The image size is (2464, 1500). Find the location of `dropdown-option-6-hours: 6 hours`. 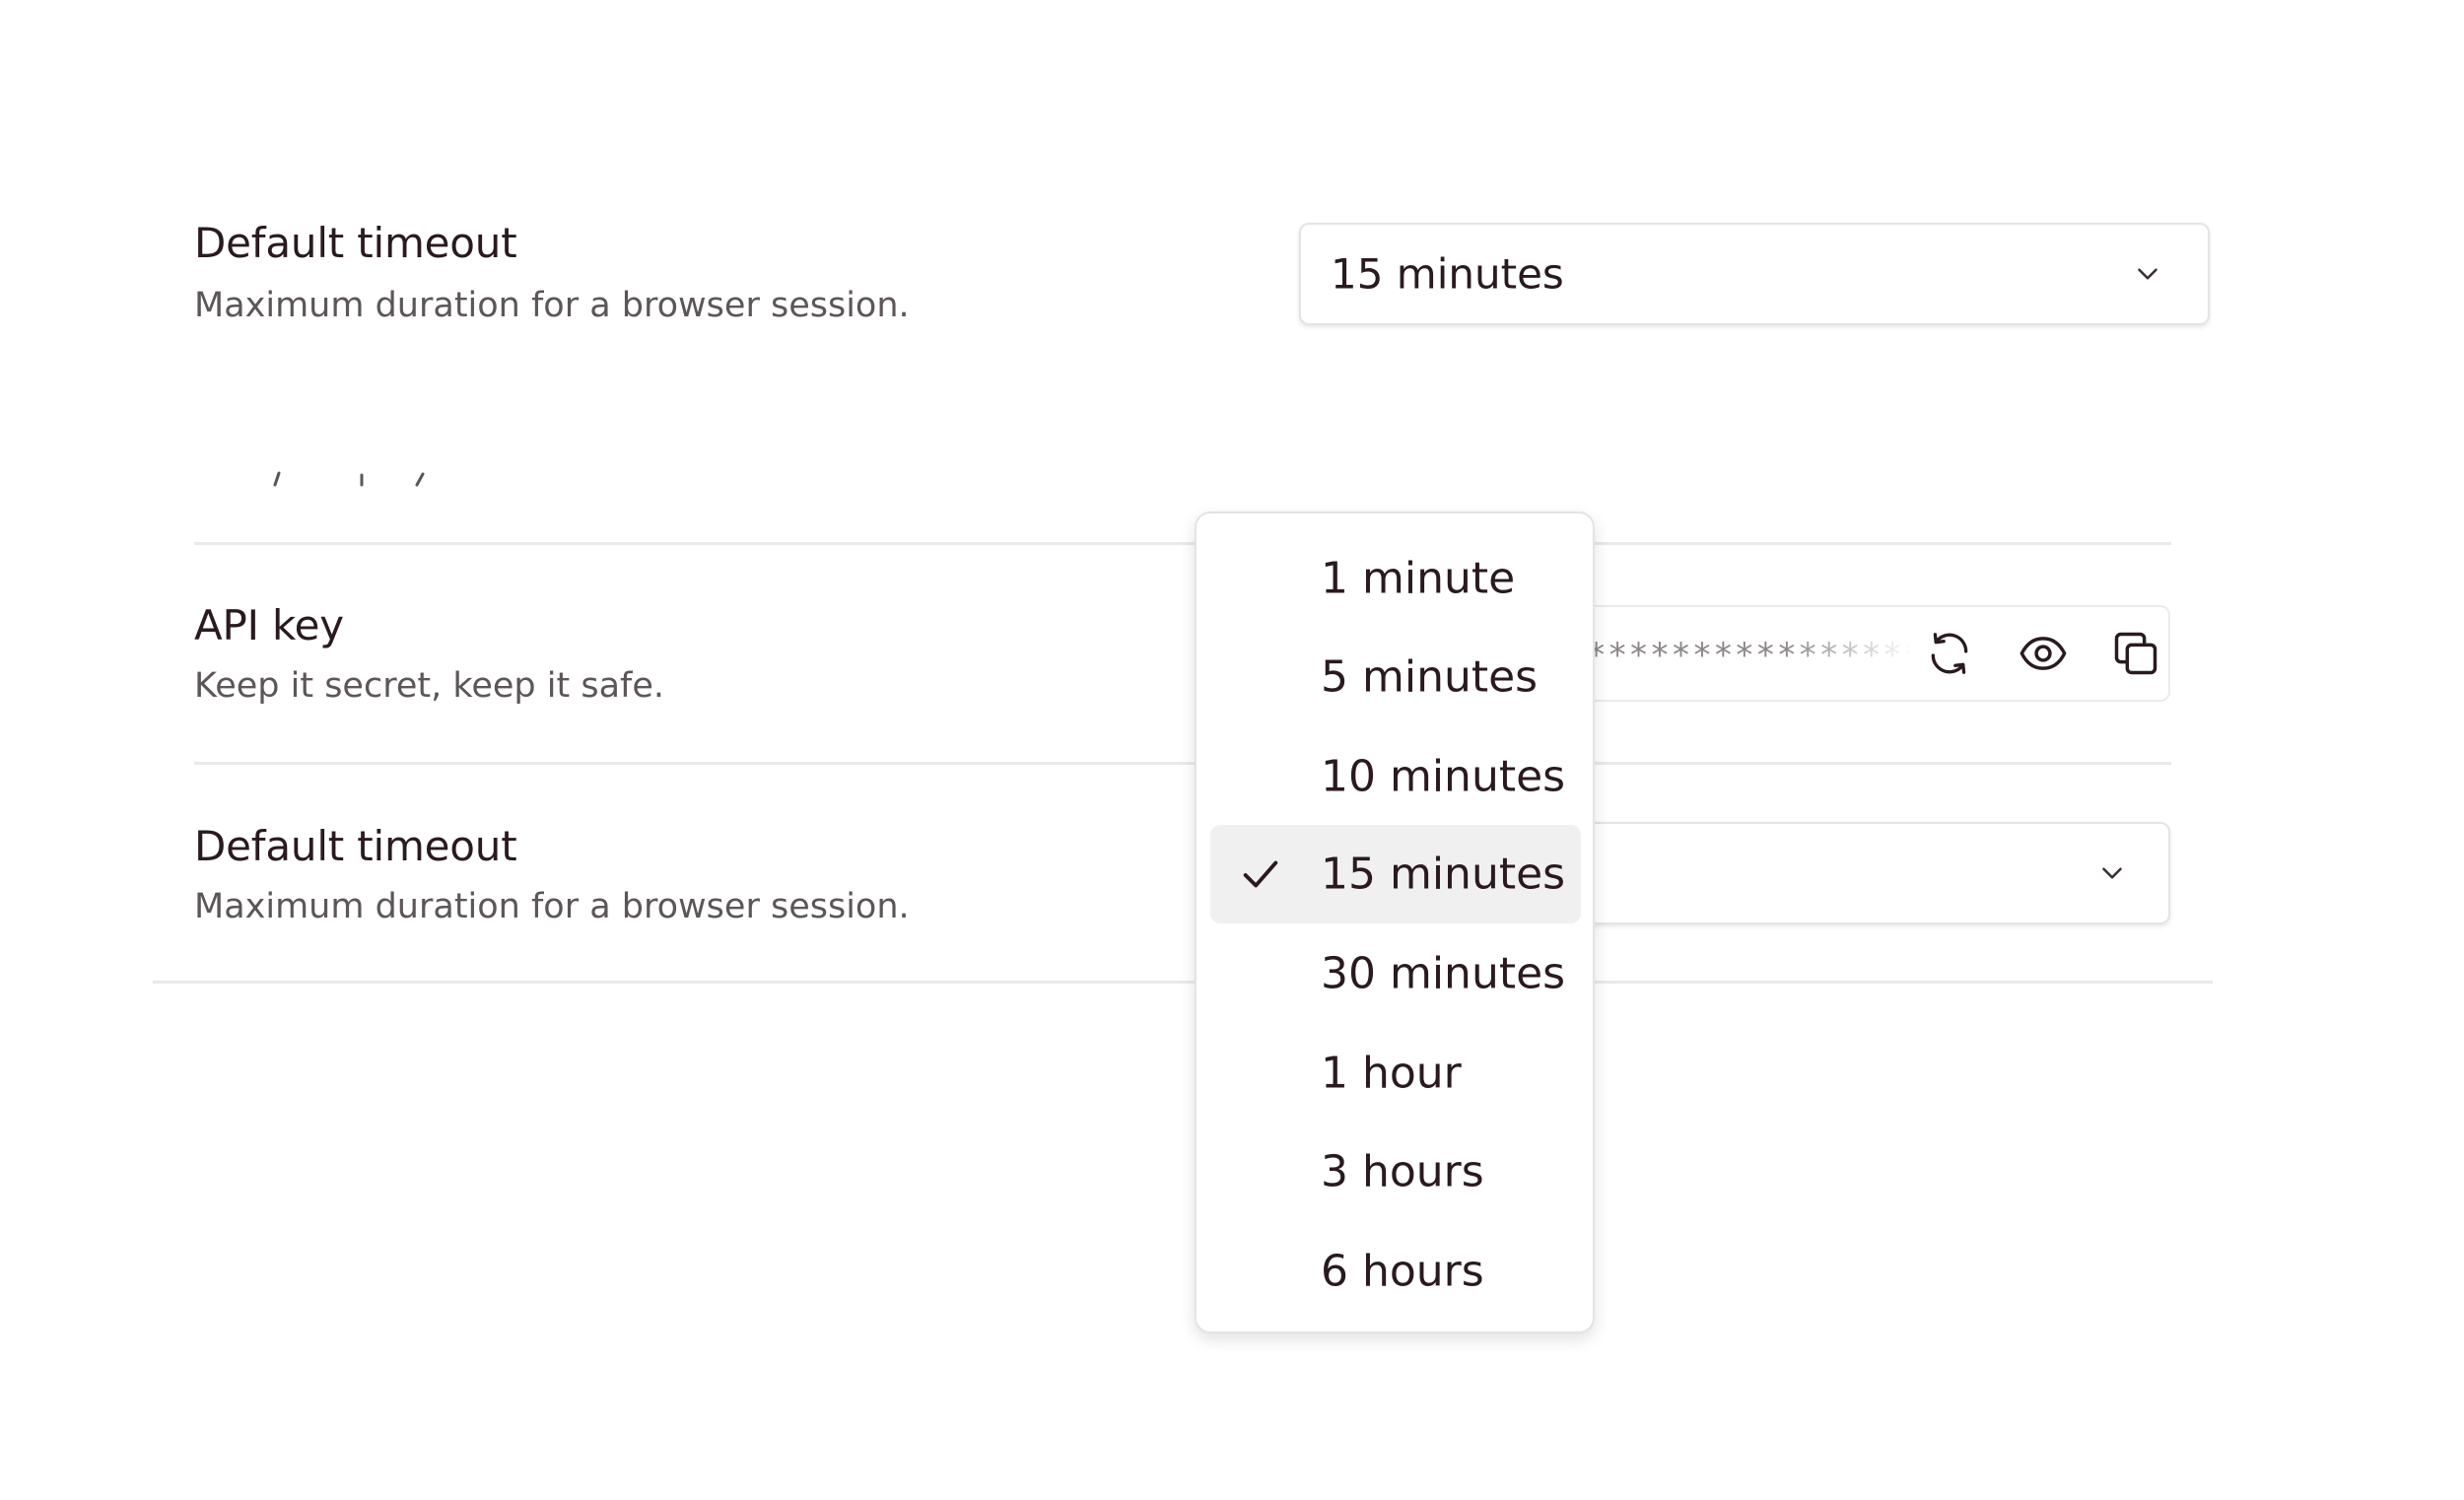

dropdown-option-6-hours: 6 hours is located at coordinates (1395, 1271).